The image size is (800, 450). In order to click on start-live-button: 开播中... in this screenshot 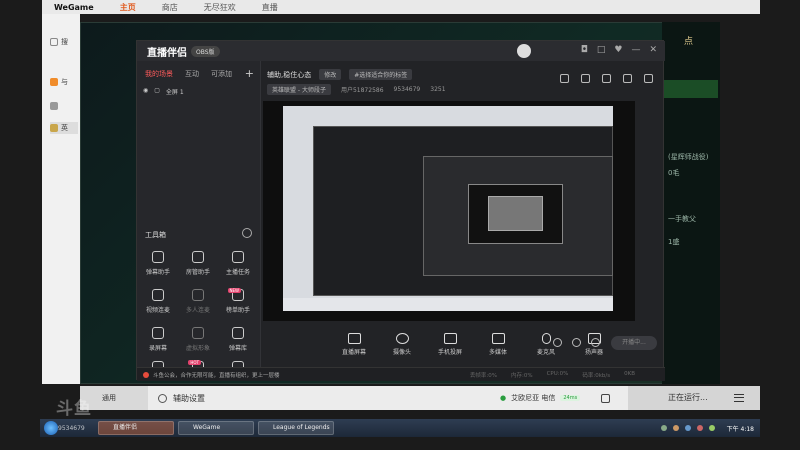, I will do `click(634, 343)`.